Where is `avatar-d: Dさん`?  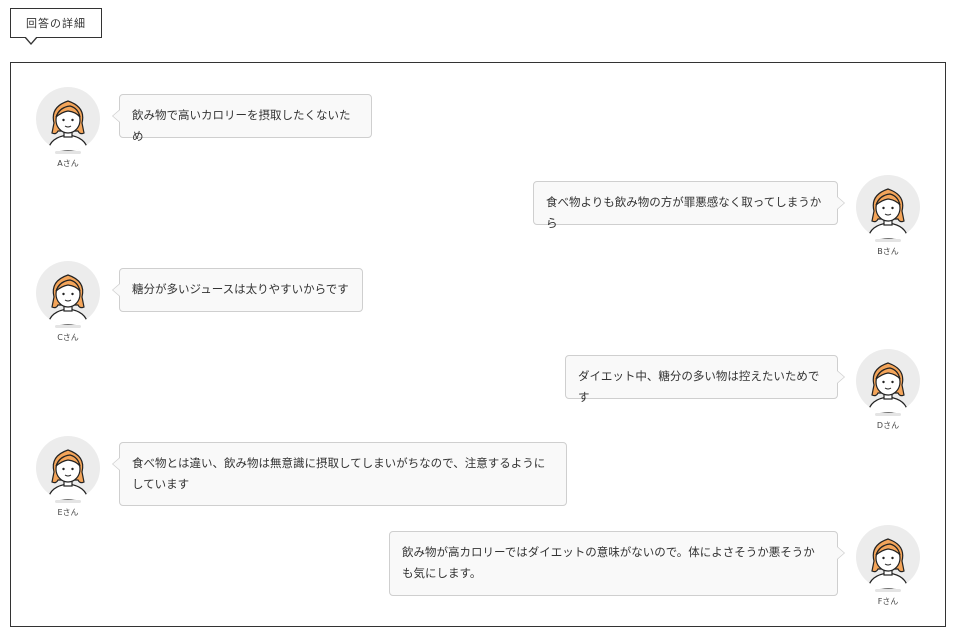 avatar-d: Dさん is located at coordinates (888, 390).